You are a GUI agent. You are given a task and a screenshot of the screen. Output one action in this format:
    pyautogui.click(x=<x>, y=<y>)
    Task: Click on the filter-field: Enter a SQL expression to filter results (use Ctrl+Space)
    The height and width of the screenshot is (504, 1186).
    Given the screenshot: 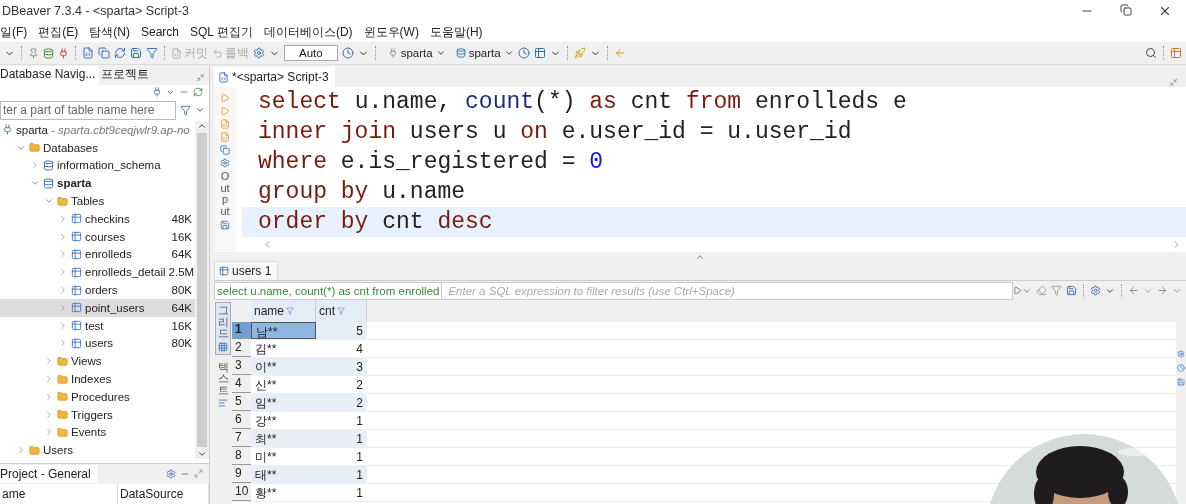 What is the action you would take?
    pyautogui.click(x=727, y=290)
    